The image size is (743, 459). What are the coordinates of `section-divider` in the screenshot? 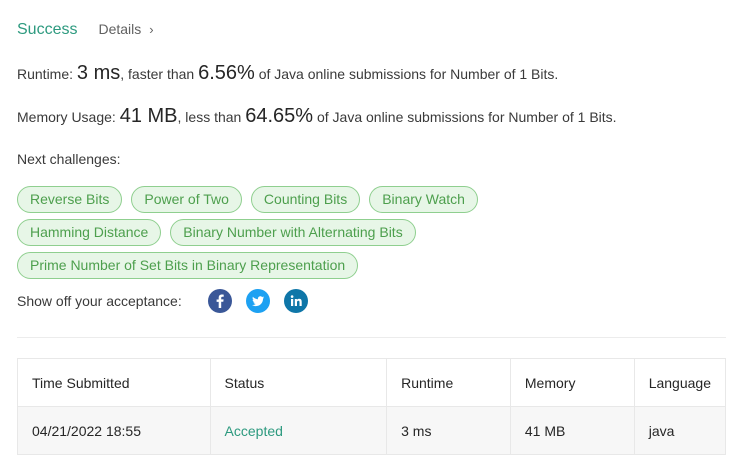 It's located at (371, 337).